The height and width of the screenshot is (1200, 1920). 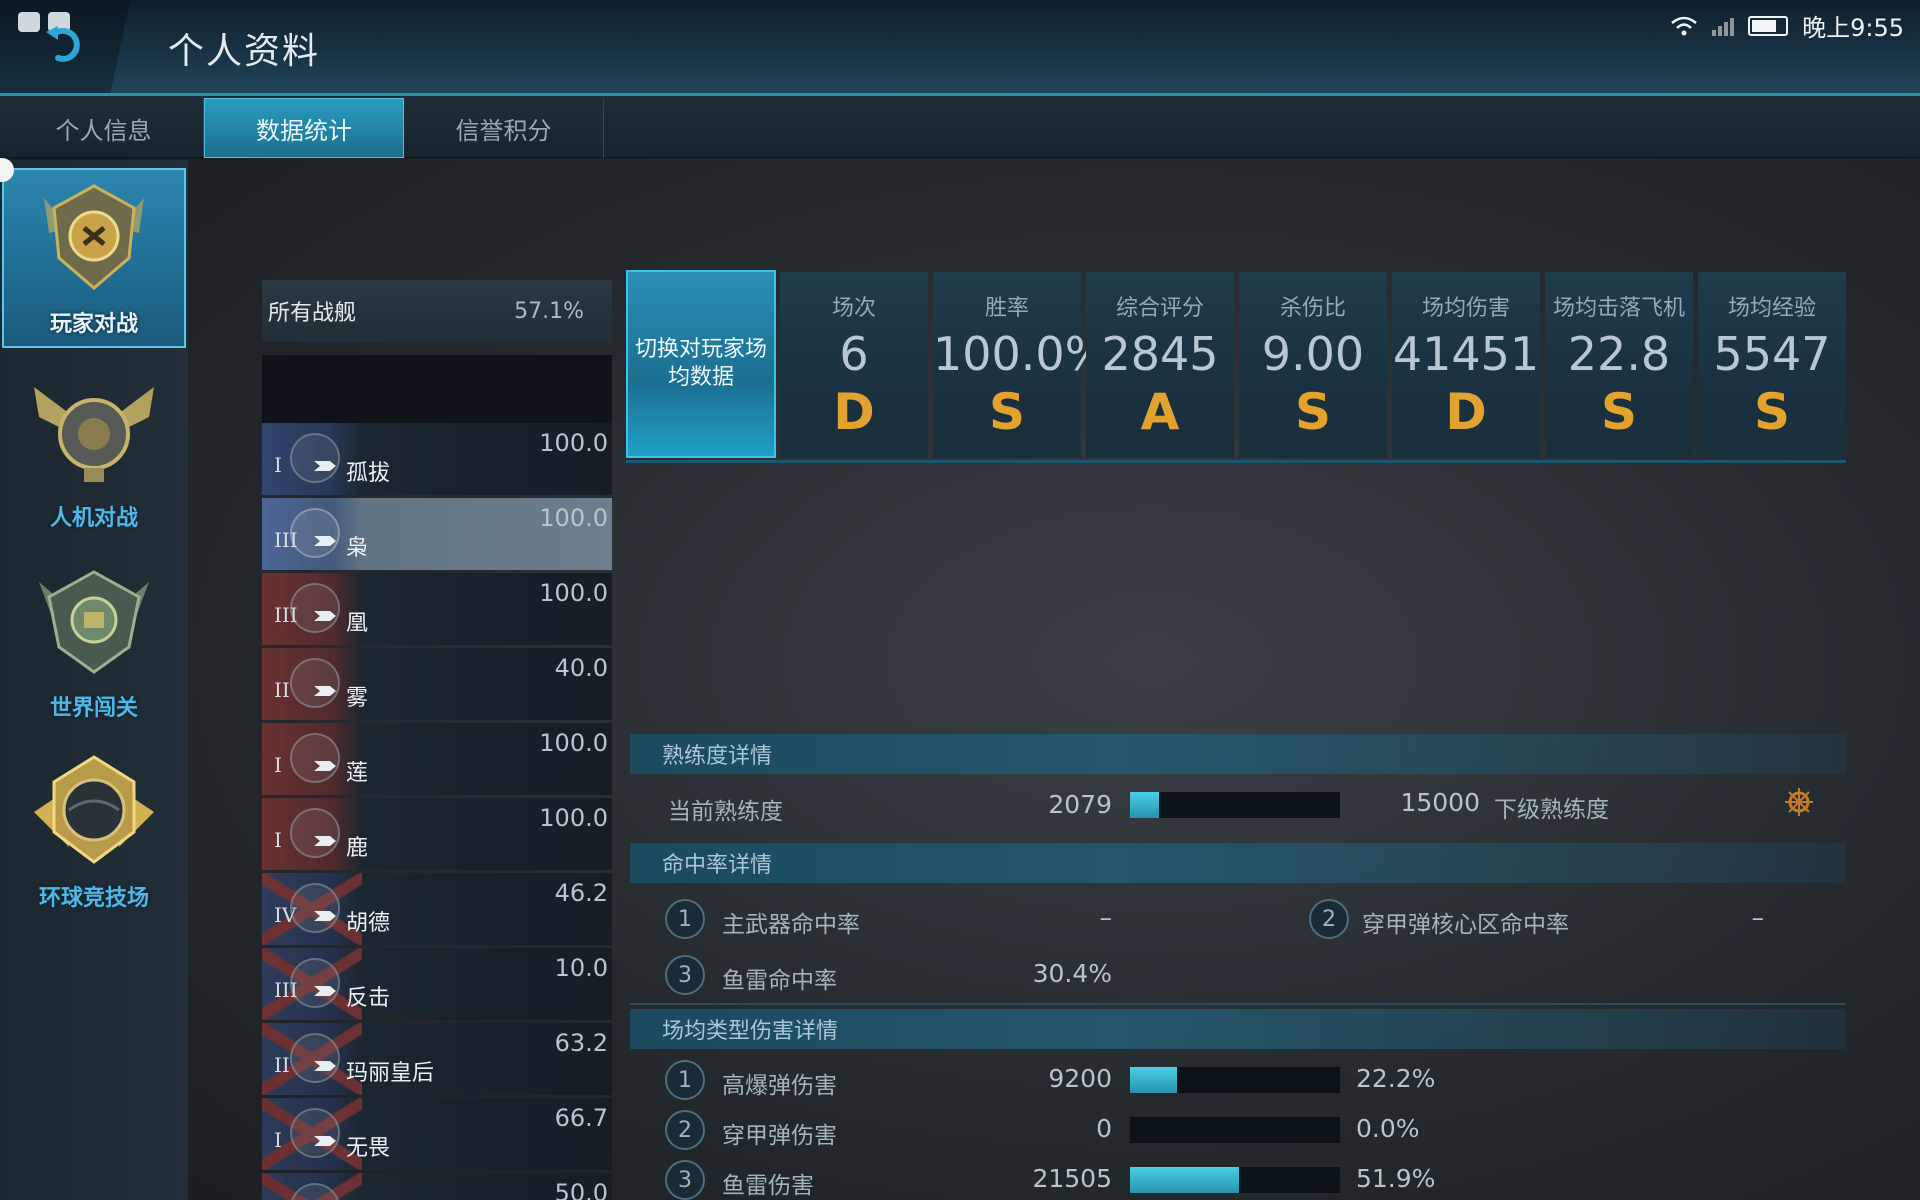 What do you see at coordinates (779, 981) in the screenshot?
I see `torpedo-accuracy-label: 鱼雷命中率` at bounding box center [779, 981].